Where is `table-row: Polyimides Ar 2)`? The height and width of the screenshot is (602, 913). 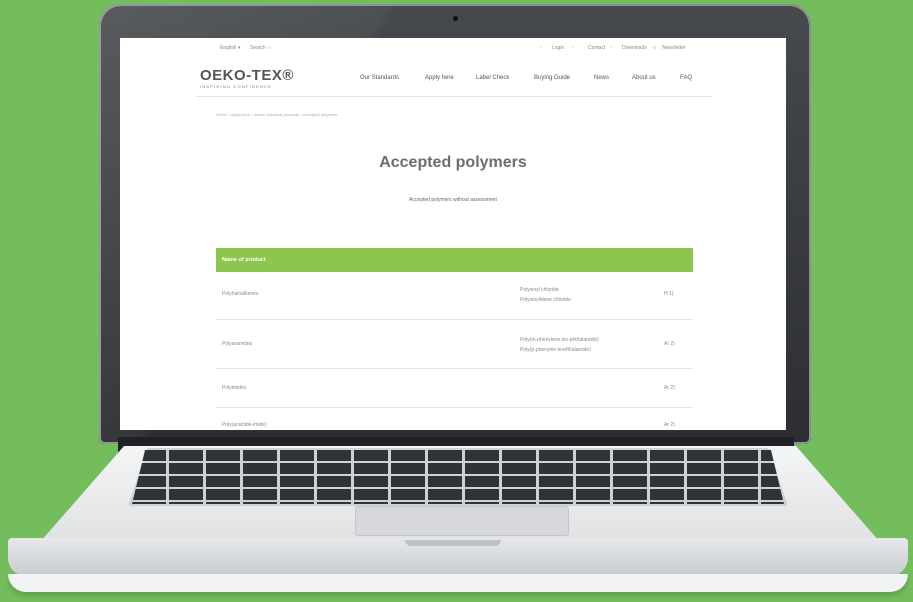 table-row: Polyimides Ar 2) is located at coordinates (454, 388).